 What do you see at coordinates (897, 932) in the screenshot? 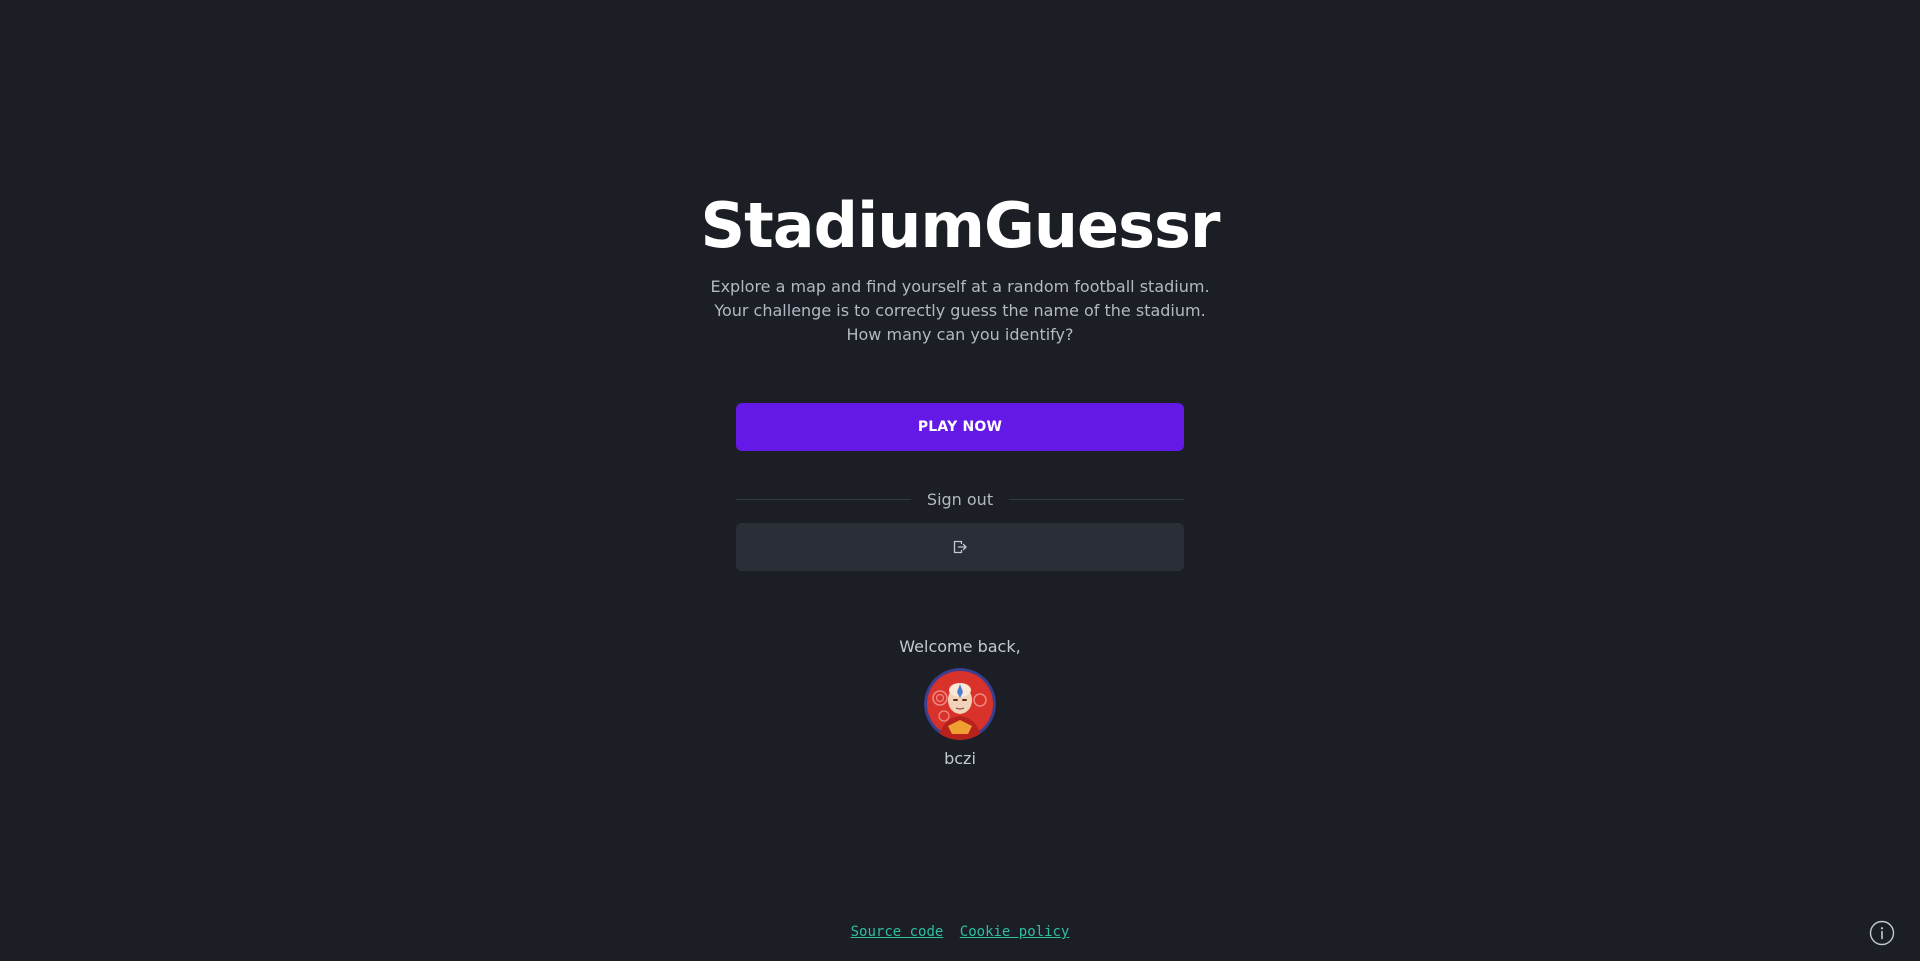
I see `source-code-link: Source code` at bounding box center [897, 932].